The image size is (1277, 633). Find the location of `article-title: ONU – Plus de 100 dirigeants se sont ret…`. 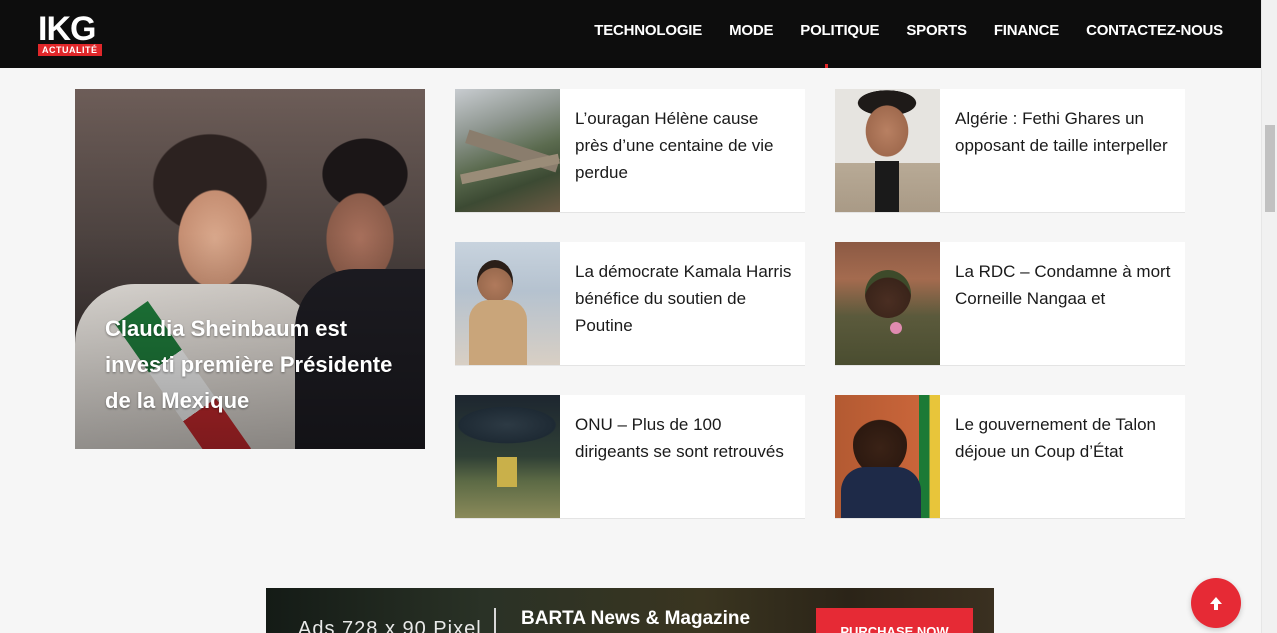

article-title: ONU – Plus de 100 dirigeants se sont ret… is located at coordinates (684, 438).